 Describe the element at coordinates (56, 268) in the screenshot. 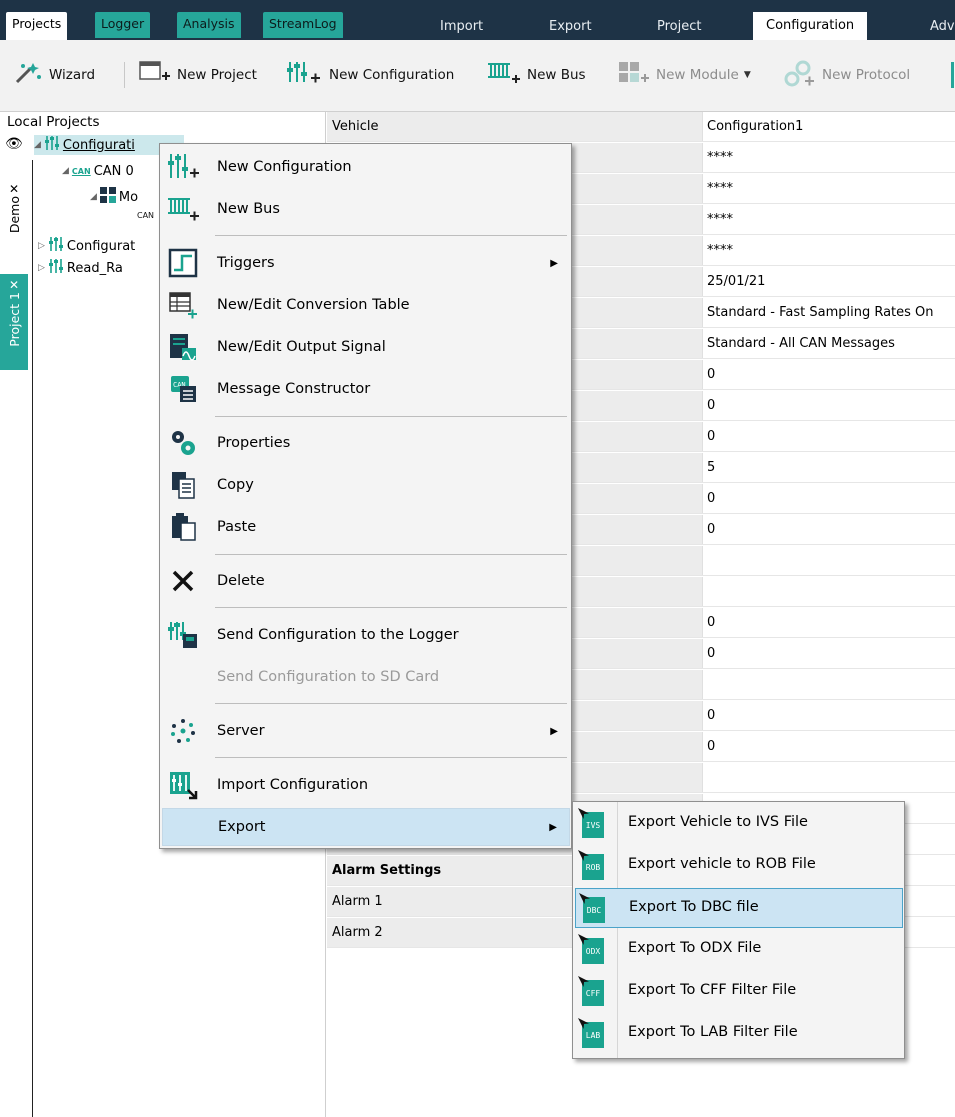

I see `configuration-icon` at that location.